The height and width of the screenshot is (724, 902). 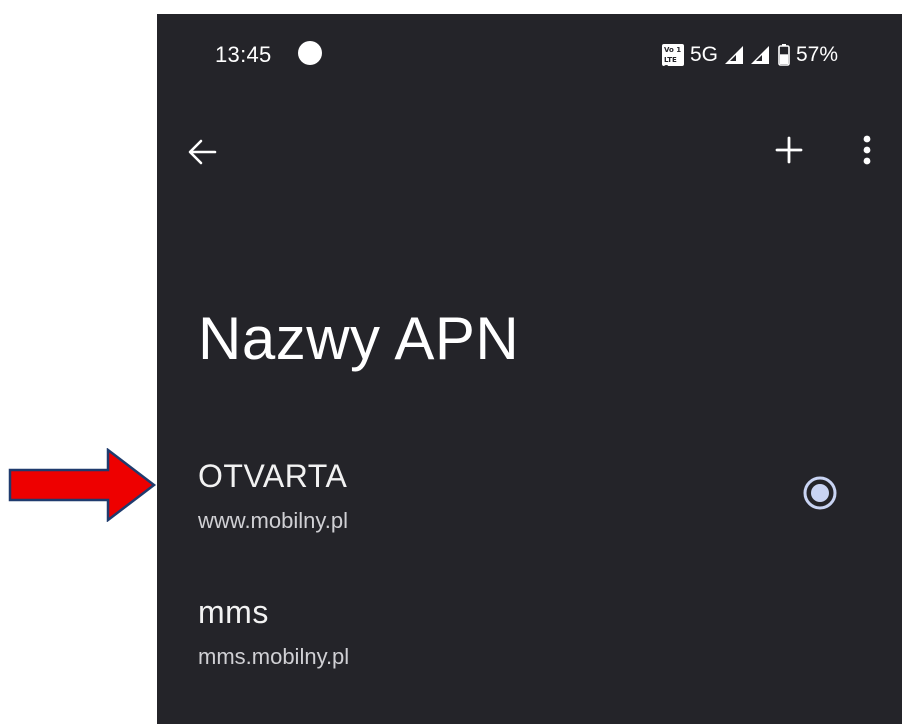 What do you see at coordinates (670, 64) in the screenshot?
I see `volte-label-bottom: LTE 2` at bounding box center [670, 64].